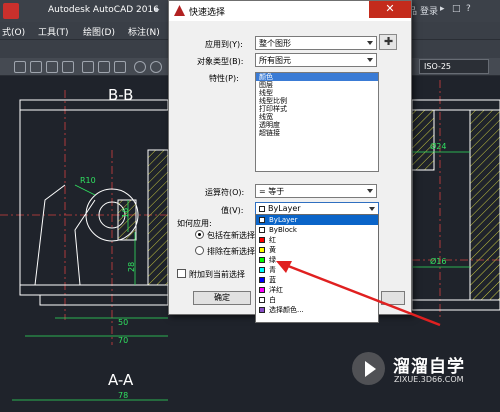 The height and width of the screenshot is (412, 500). Describe the element at coordinates (368, 368) in the screenshot. I see `watermark-play-logo` at that location.